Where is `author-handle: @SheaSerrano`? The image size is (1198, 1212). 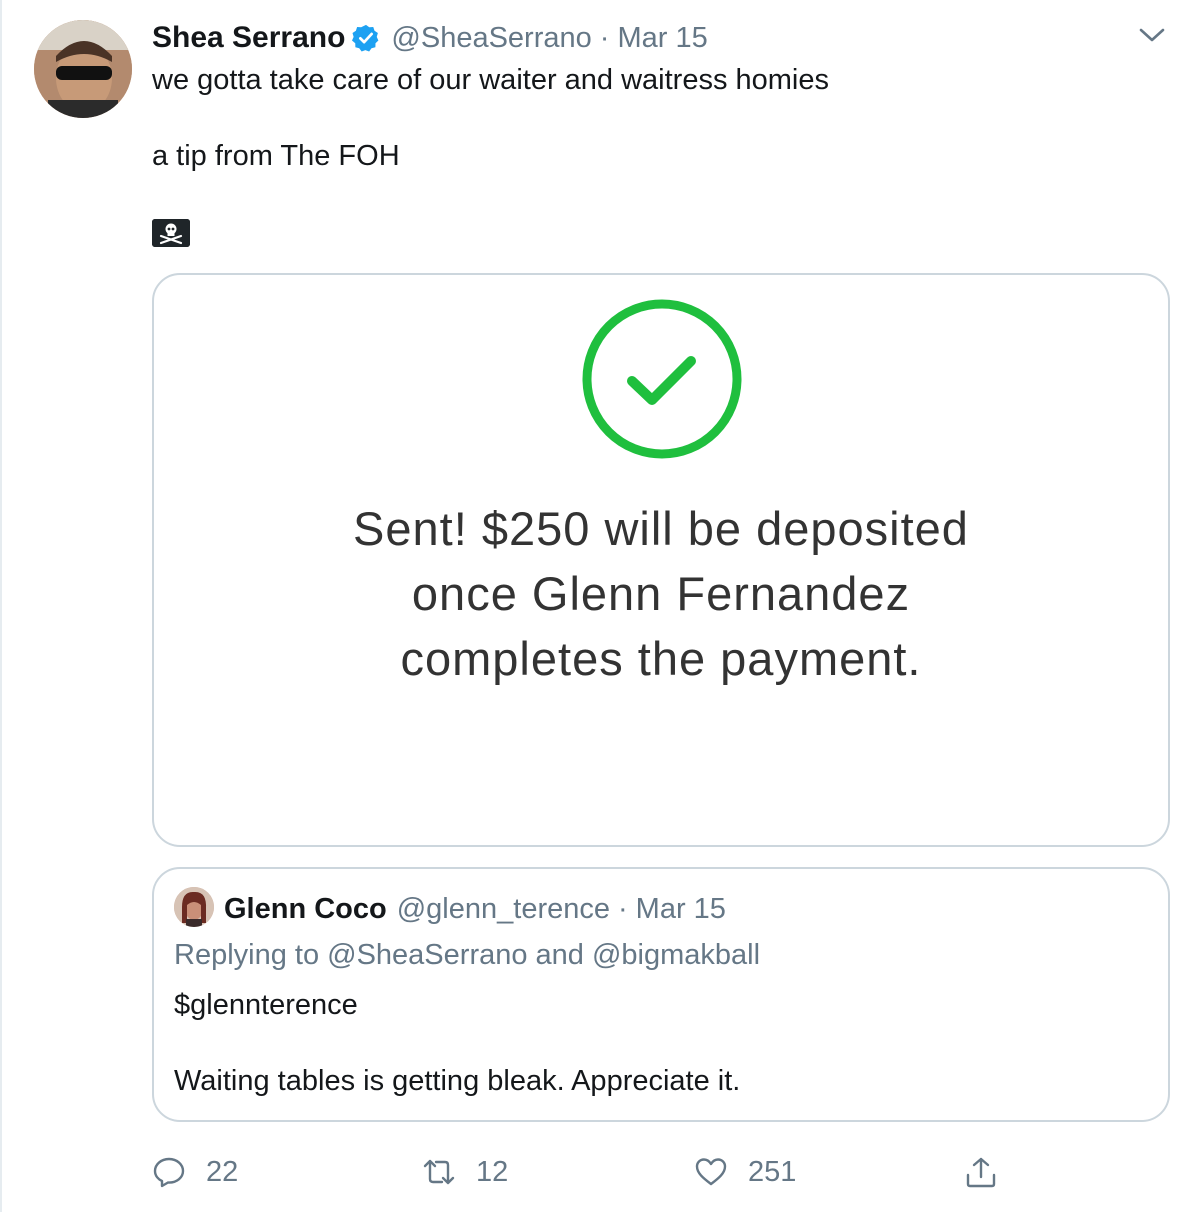
author-handle: @SheaSerrano is located at coordinates (491, 38).